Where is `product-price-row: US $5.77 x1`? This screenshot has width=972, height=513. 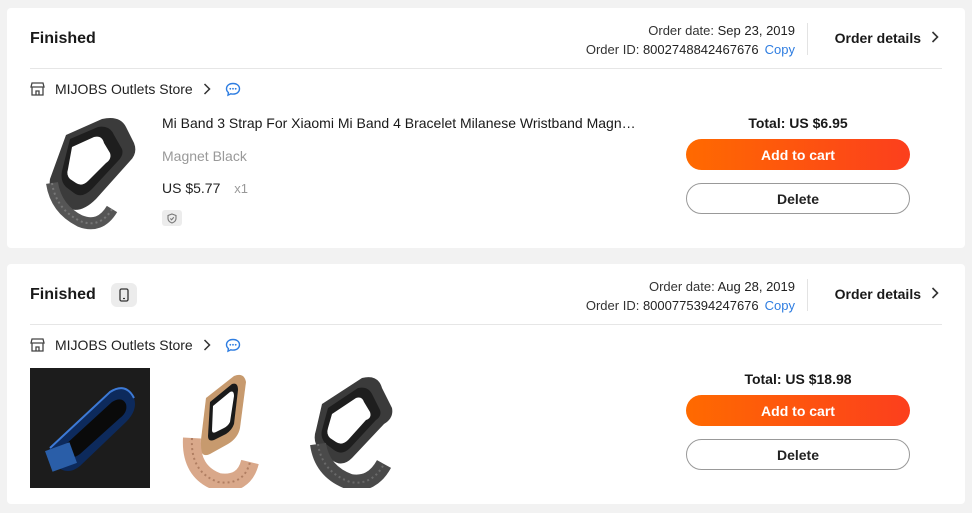
product-price-row: US $5.77 x1 is located at coordinates (205, 188).